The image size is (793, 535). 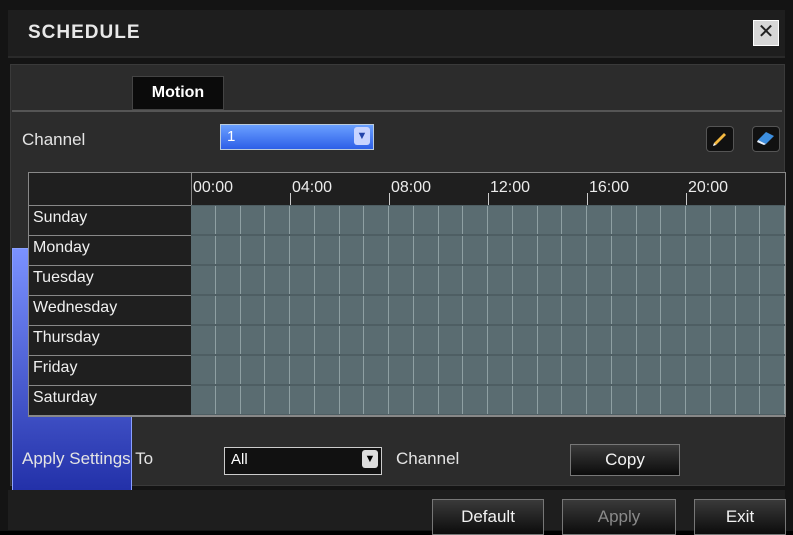 What do you see at coordinates (720, 139) in the screenshot?
I see `pencil-icon` at bounding box center [720, 139].